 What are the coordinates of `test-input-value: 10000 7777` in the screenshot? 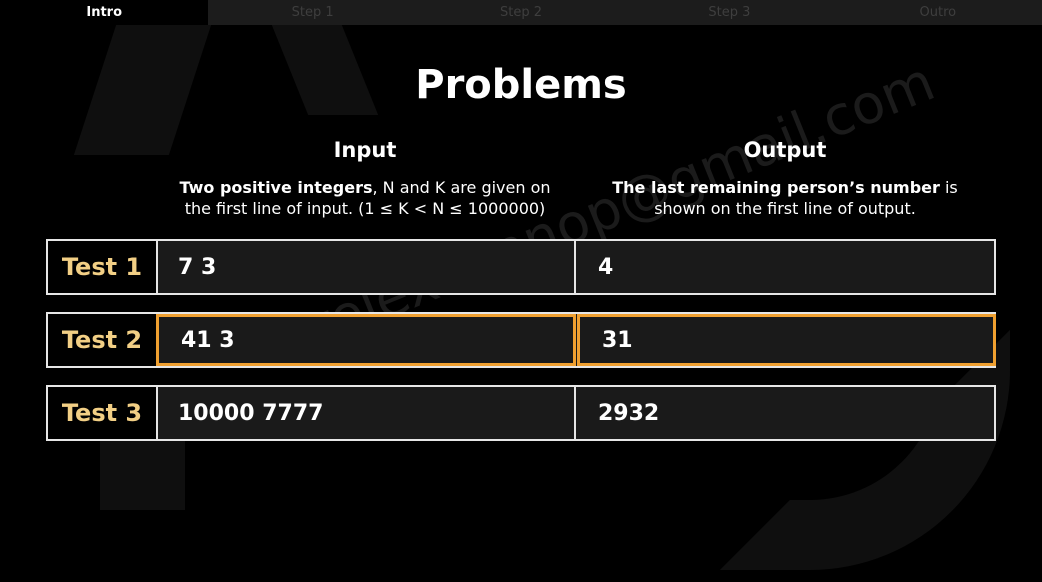 It's located at (366, 413).